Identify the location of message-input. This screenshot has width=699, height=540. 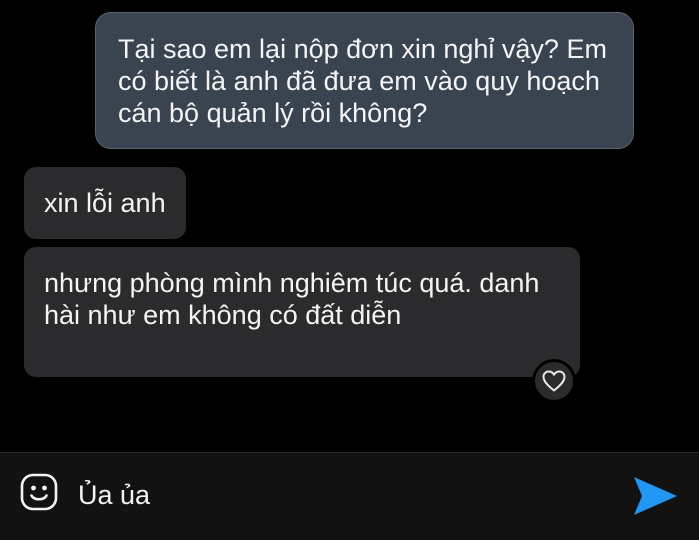
(338, 495).